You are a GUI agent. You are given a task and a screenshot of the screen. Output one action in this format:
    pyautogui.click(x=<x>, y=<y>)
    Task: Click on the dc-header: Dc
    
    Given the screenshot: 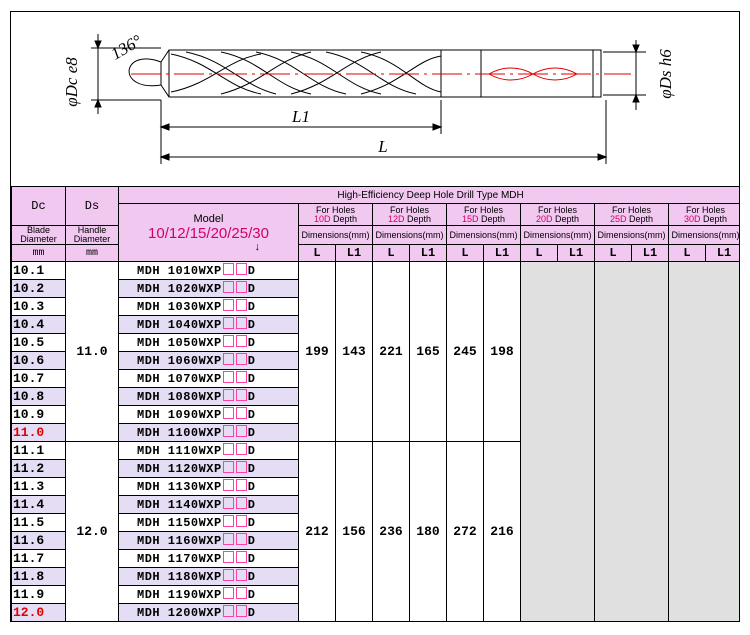 What is the action you would take?
    pyautogui.click(x=38, y=206)
    